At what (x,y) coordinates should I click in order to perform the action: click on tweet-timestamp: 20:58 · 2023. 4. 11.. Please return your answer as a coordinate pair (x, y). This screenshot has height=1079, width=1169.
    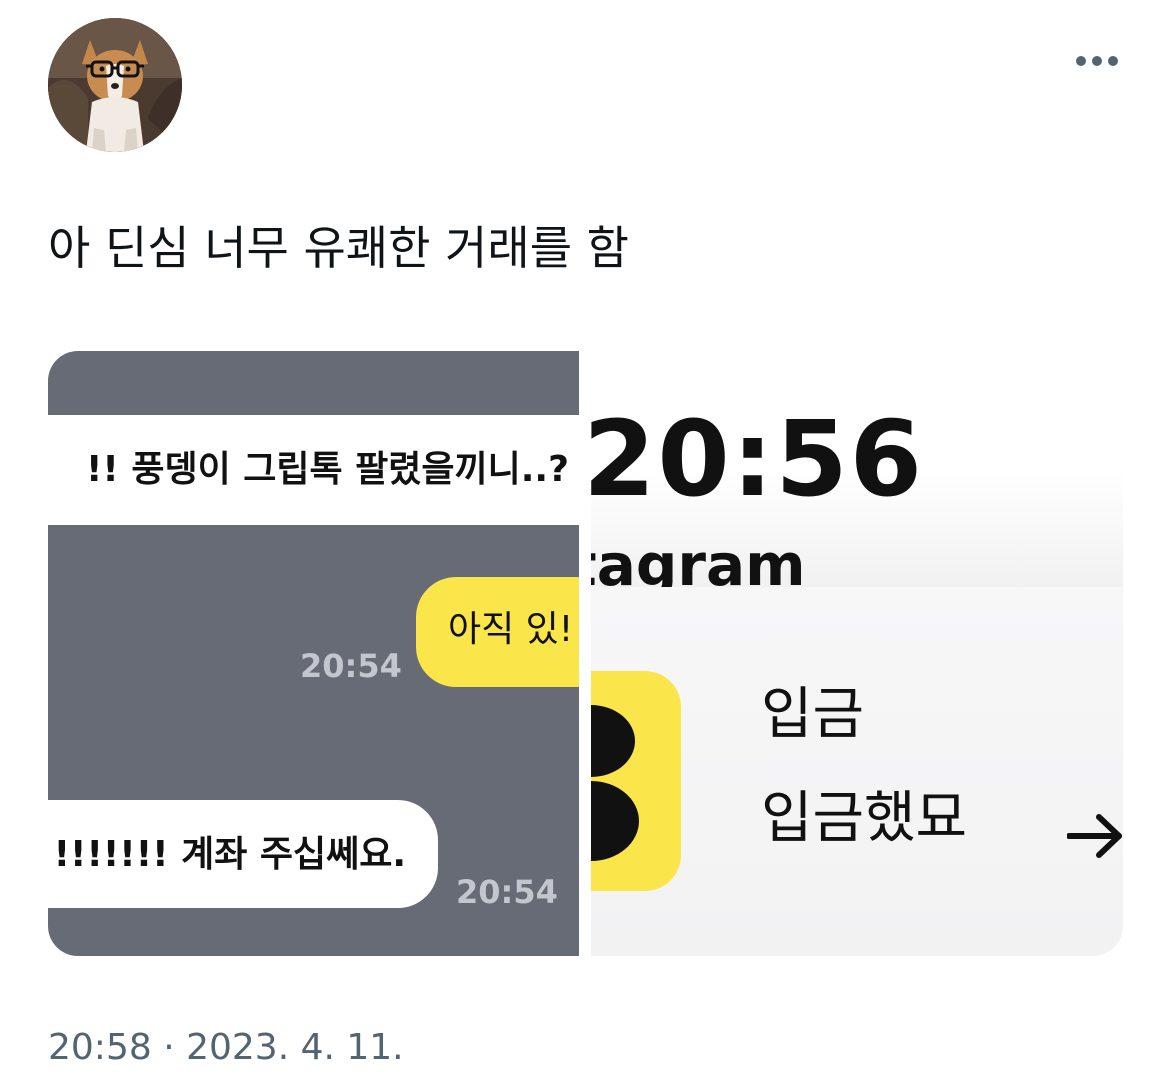
    Looking at the image, I should click on (226, 1048).